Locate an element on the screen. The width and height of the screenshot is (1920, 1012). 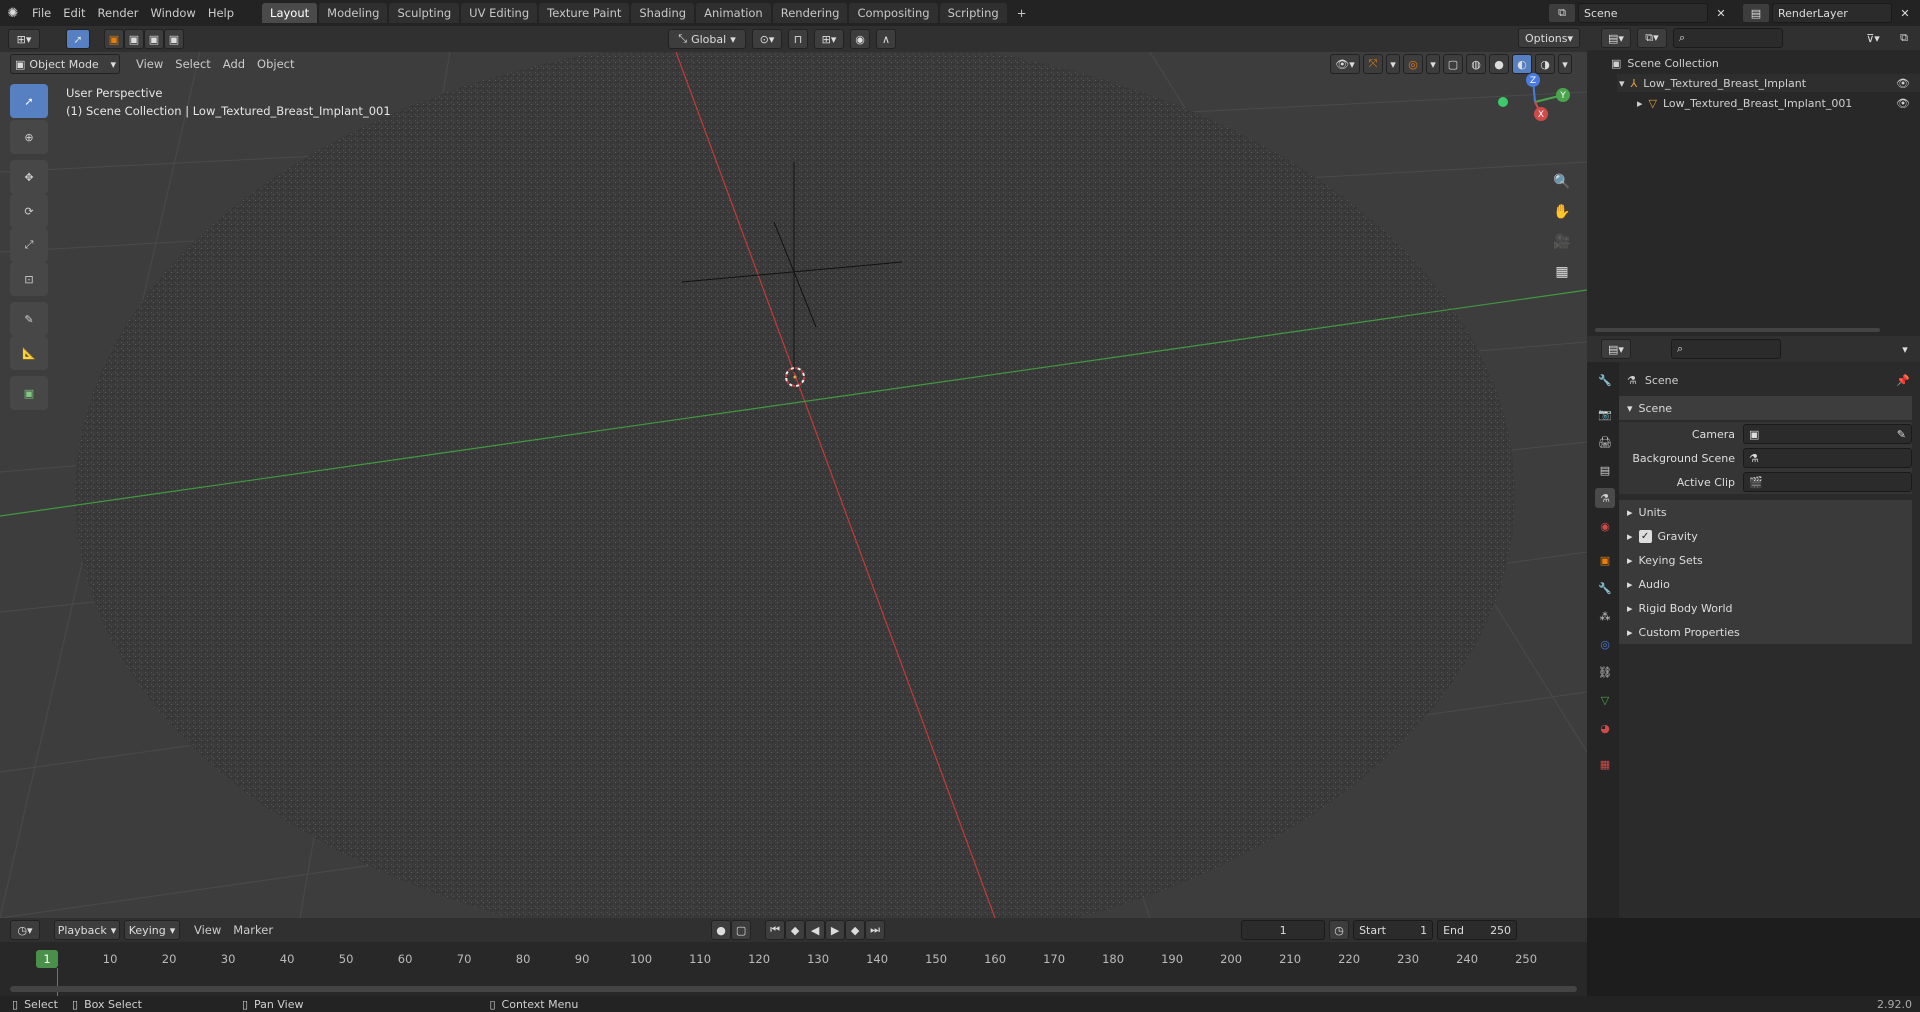
selection-mode-subtract-icon: ▣ is located at coordinates (154, 39).